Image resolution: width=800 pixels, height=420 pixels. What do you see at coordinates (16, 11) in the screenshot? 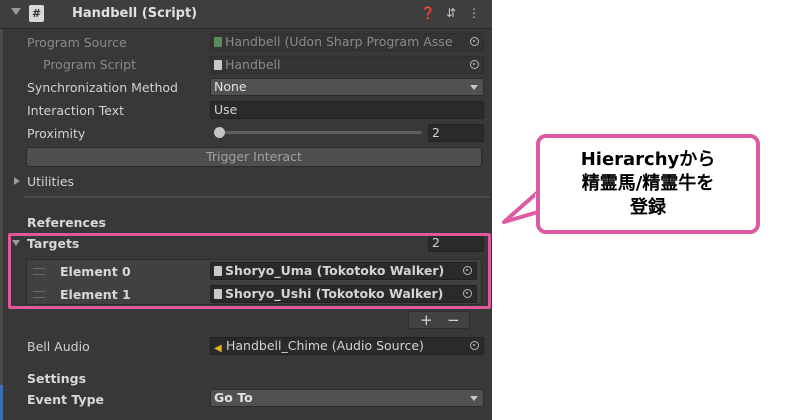
I see `foldout-arrow-icon` at bounding box center [16, 11].